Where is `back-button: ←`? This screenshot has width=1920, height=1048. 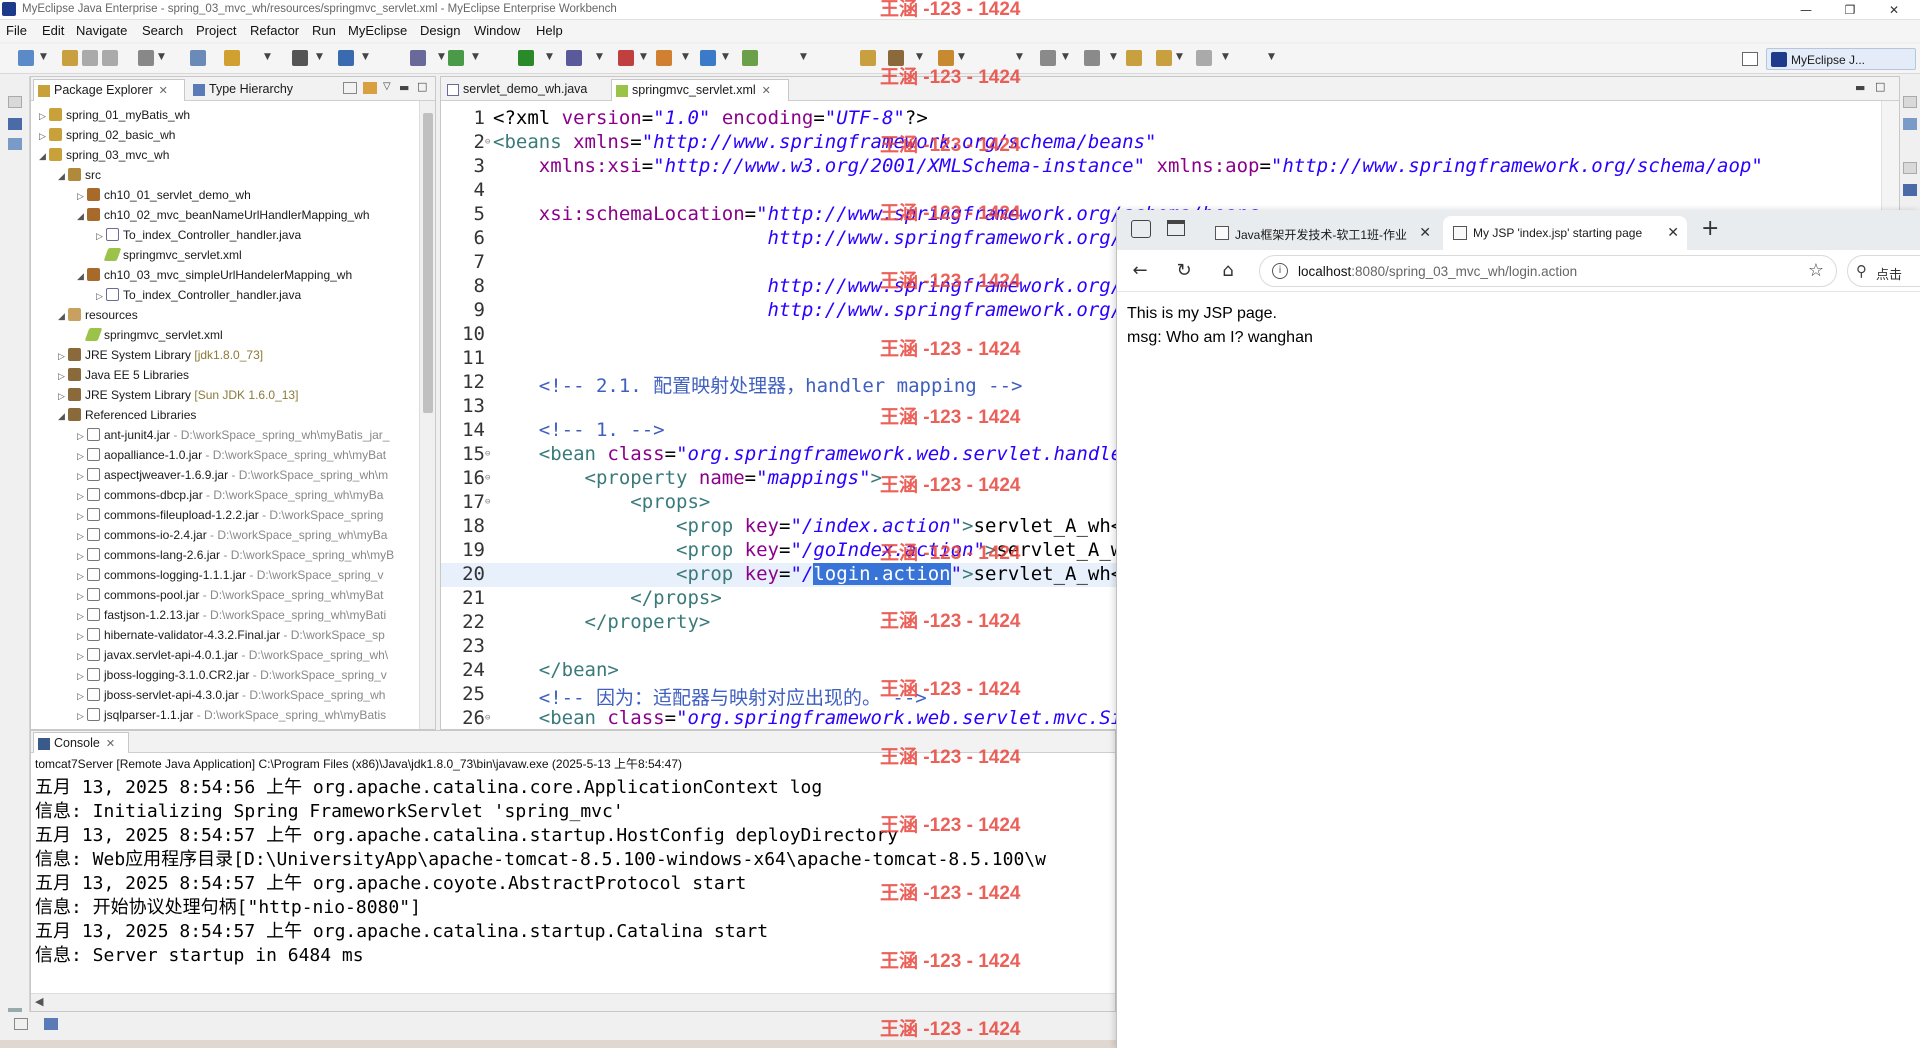
back-button: ← is located at coordinates (1140, 271).